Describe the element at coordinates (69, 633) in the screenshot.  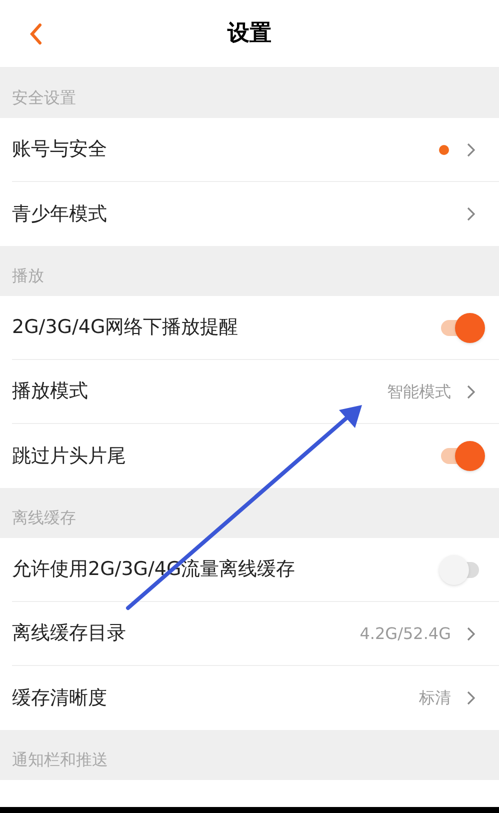
I see `row-label: 离线缓存目录` at that location.